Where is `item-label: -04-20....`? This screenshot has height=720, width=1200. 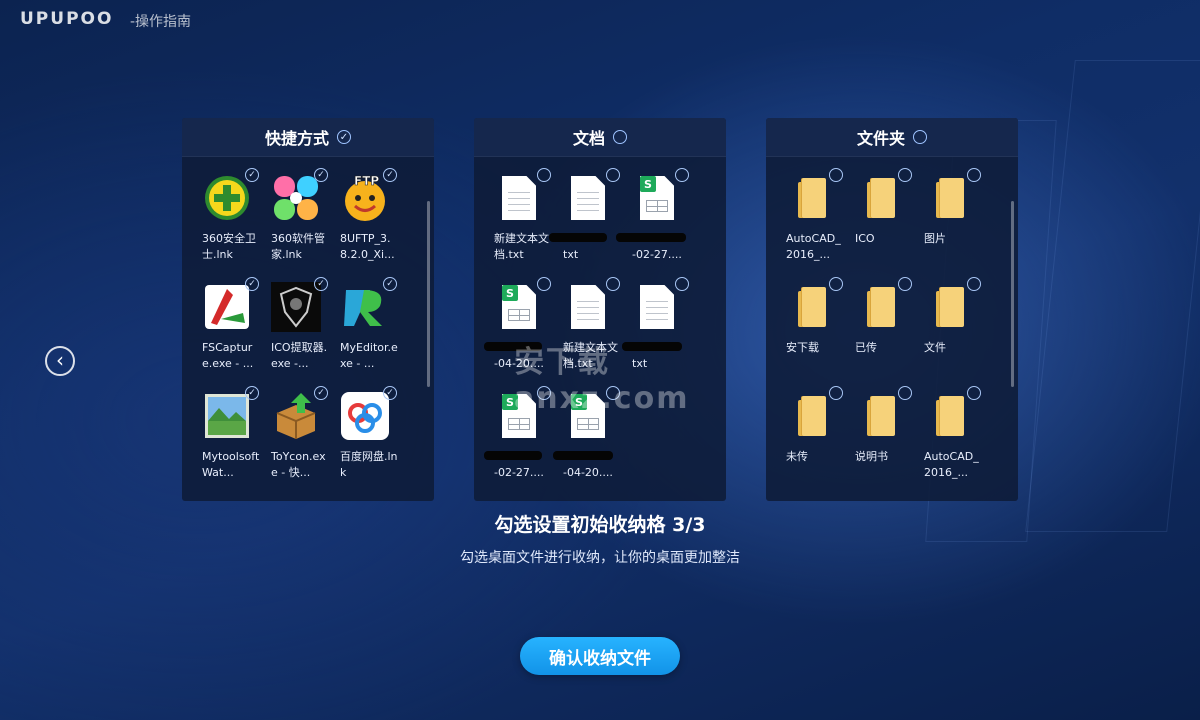 item-label: -04-20.... is located at coordinates (588, 472).